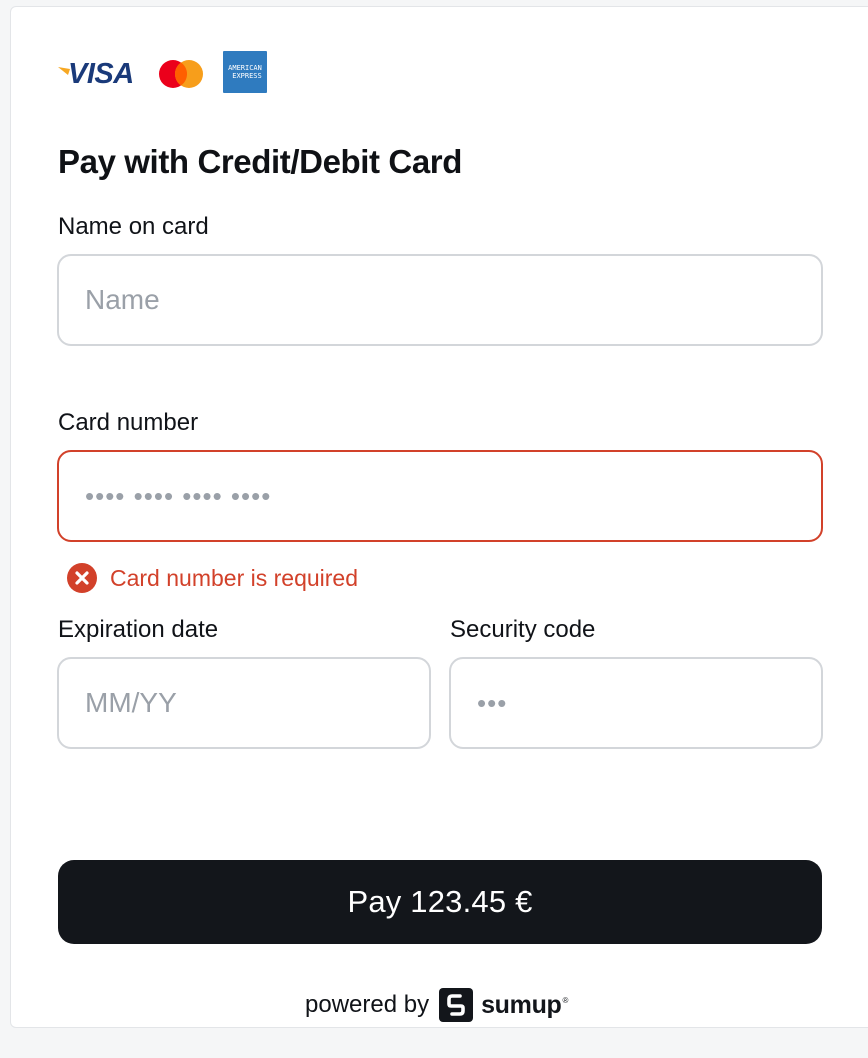 Image resolution: width=868 pixels, height=1058 pixels. Describe the element at coordinates (636, 703) in the screenshot. I see `security-code-input: •••` at that location.